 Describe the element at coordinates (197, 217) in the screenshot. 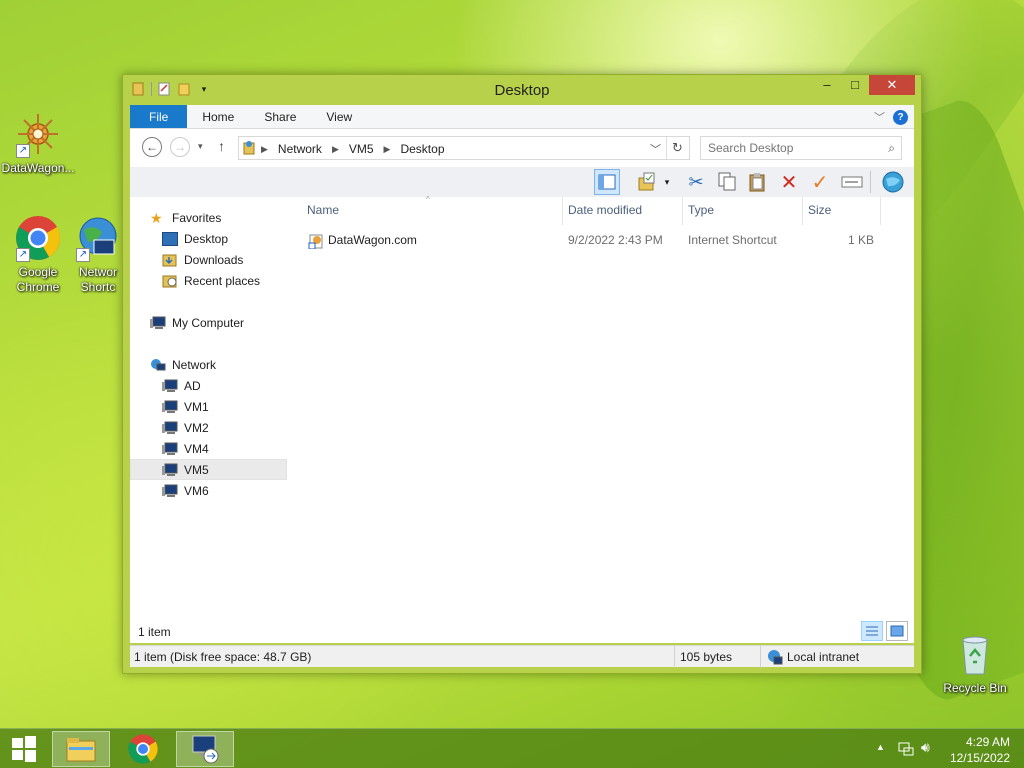

I see `nav-label: Favorites` at that location.